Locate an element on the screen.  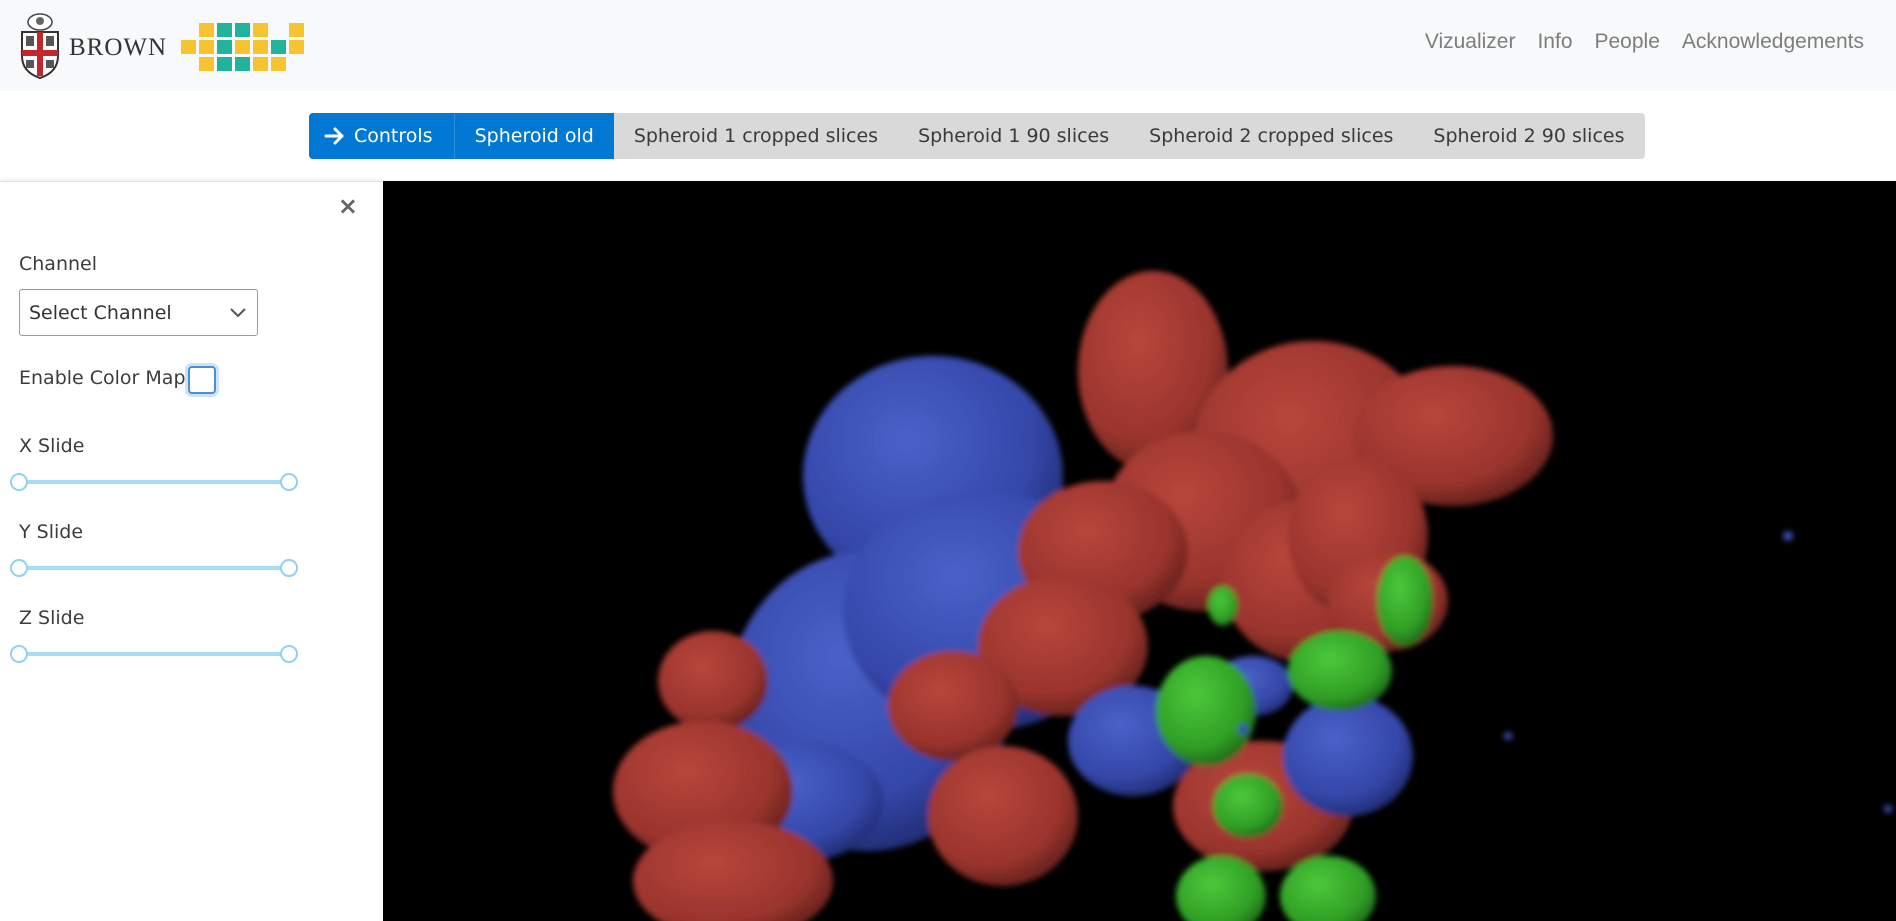
chevron-down-icon is located at coordinates (238, 313).